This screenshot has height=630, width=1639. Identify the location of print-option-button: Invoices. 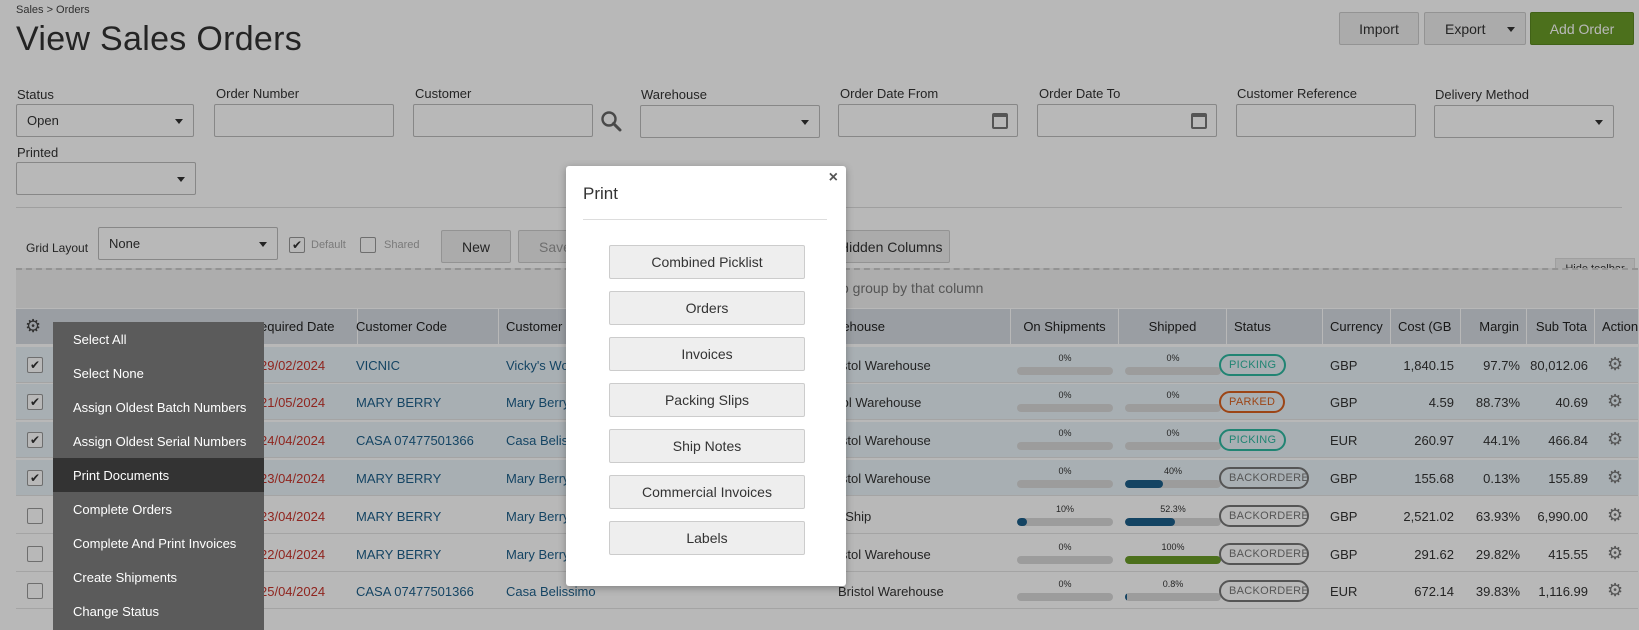
(707, 354).